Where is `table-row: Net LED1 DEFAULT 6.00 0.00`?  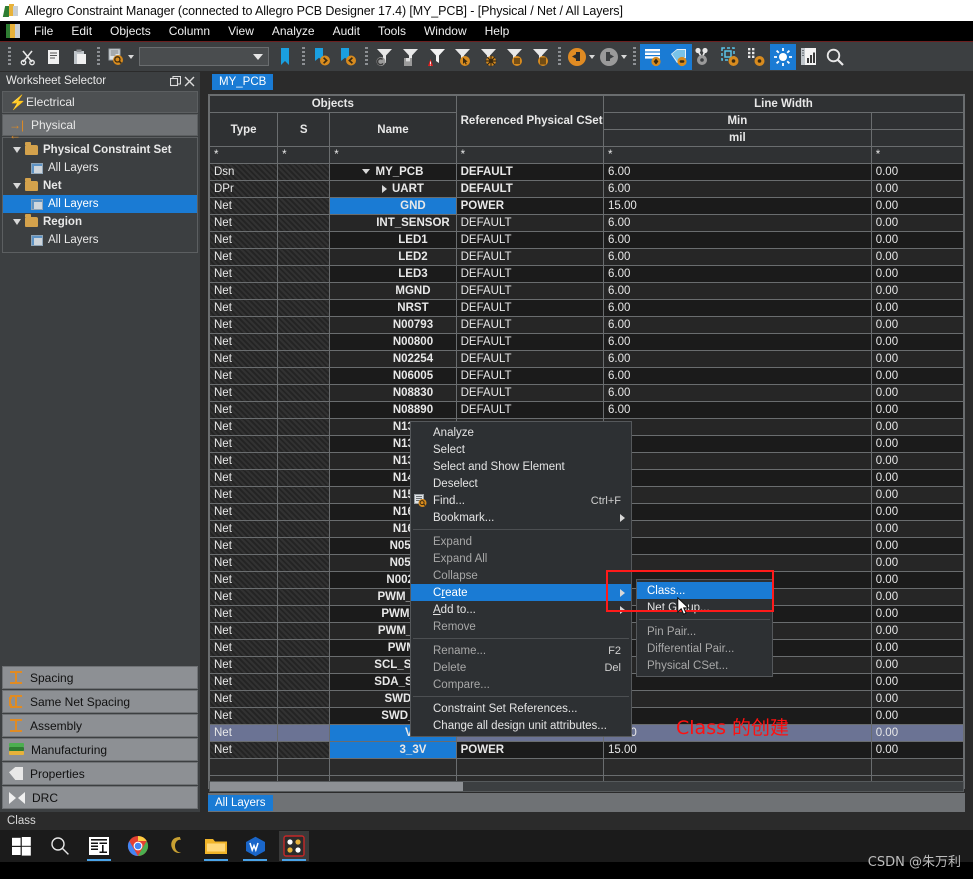
table-row: Net LED1 DEFAULT 6.00 0.00 is located at coordinates (586, 240).